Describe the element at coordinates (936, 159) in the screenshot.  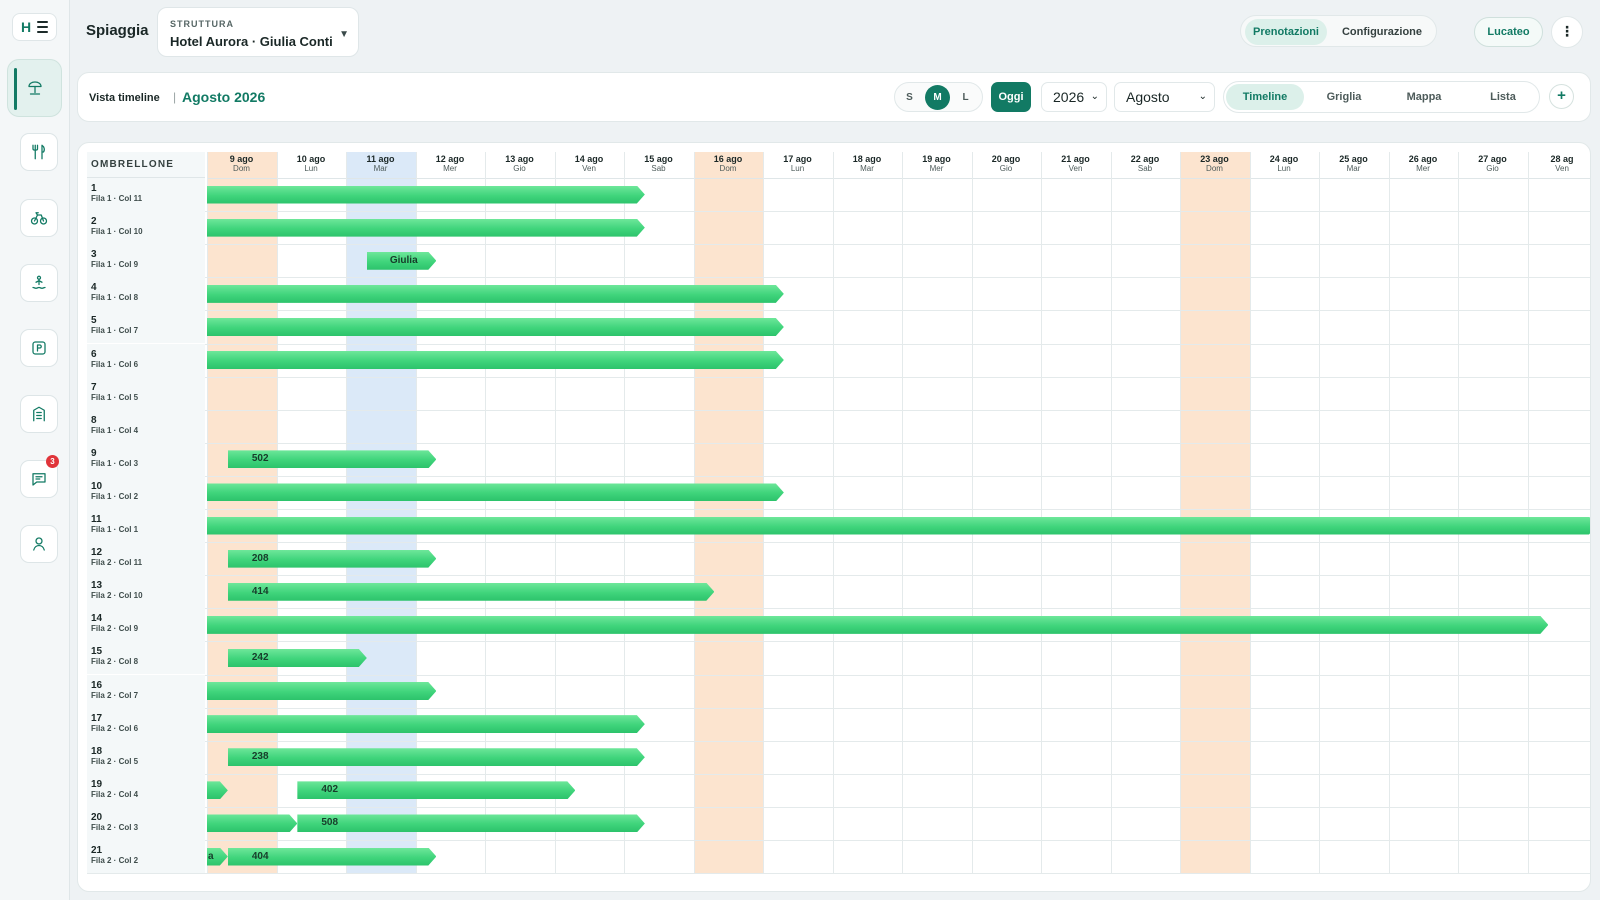
I see `day-date: 19 ago` at that location.